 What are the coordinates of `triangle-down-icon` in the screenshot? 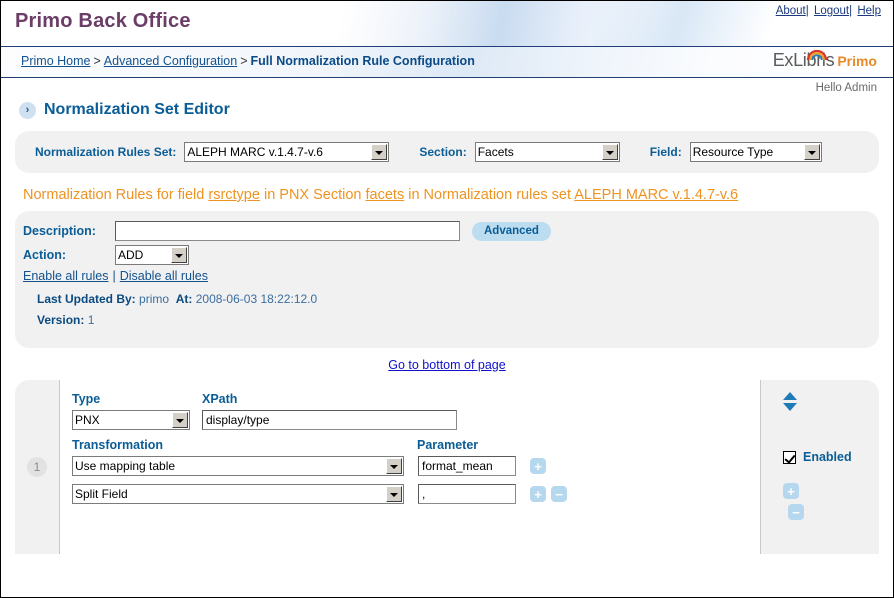 It's located at (790, 407).